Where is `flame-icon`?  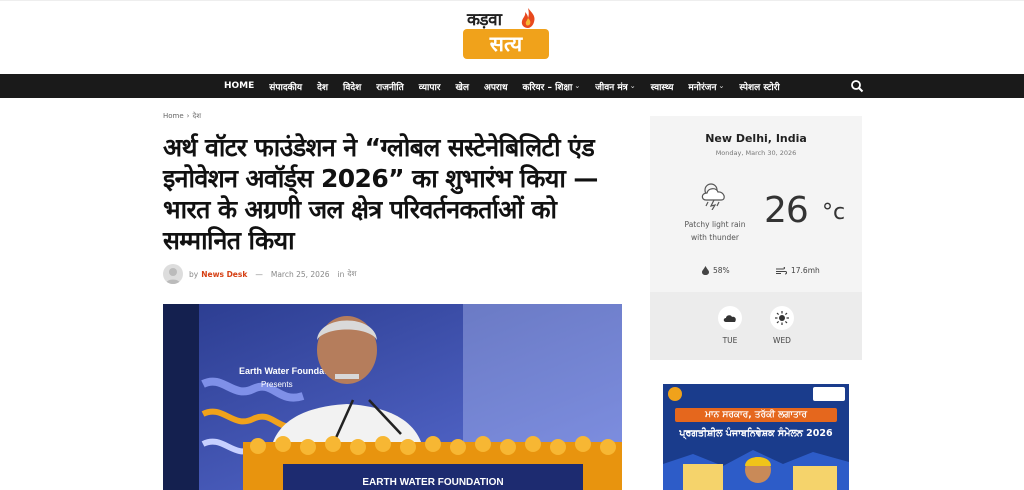 flame-icon is located at coordinates (528, 18).